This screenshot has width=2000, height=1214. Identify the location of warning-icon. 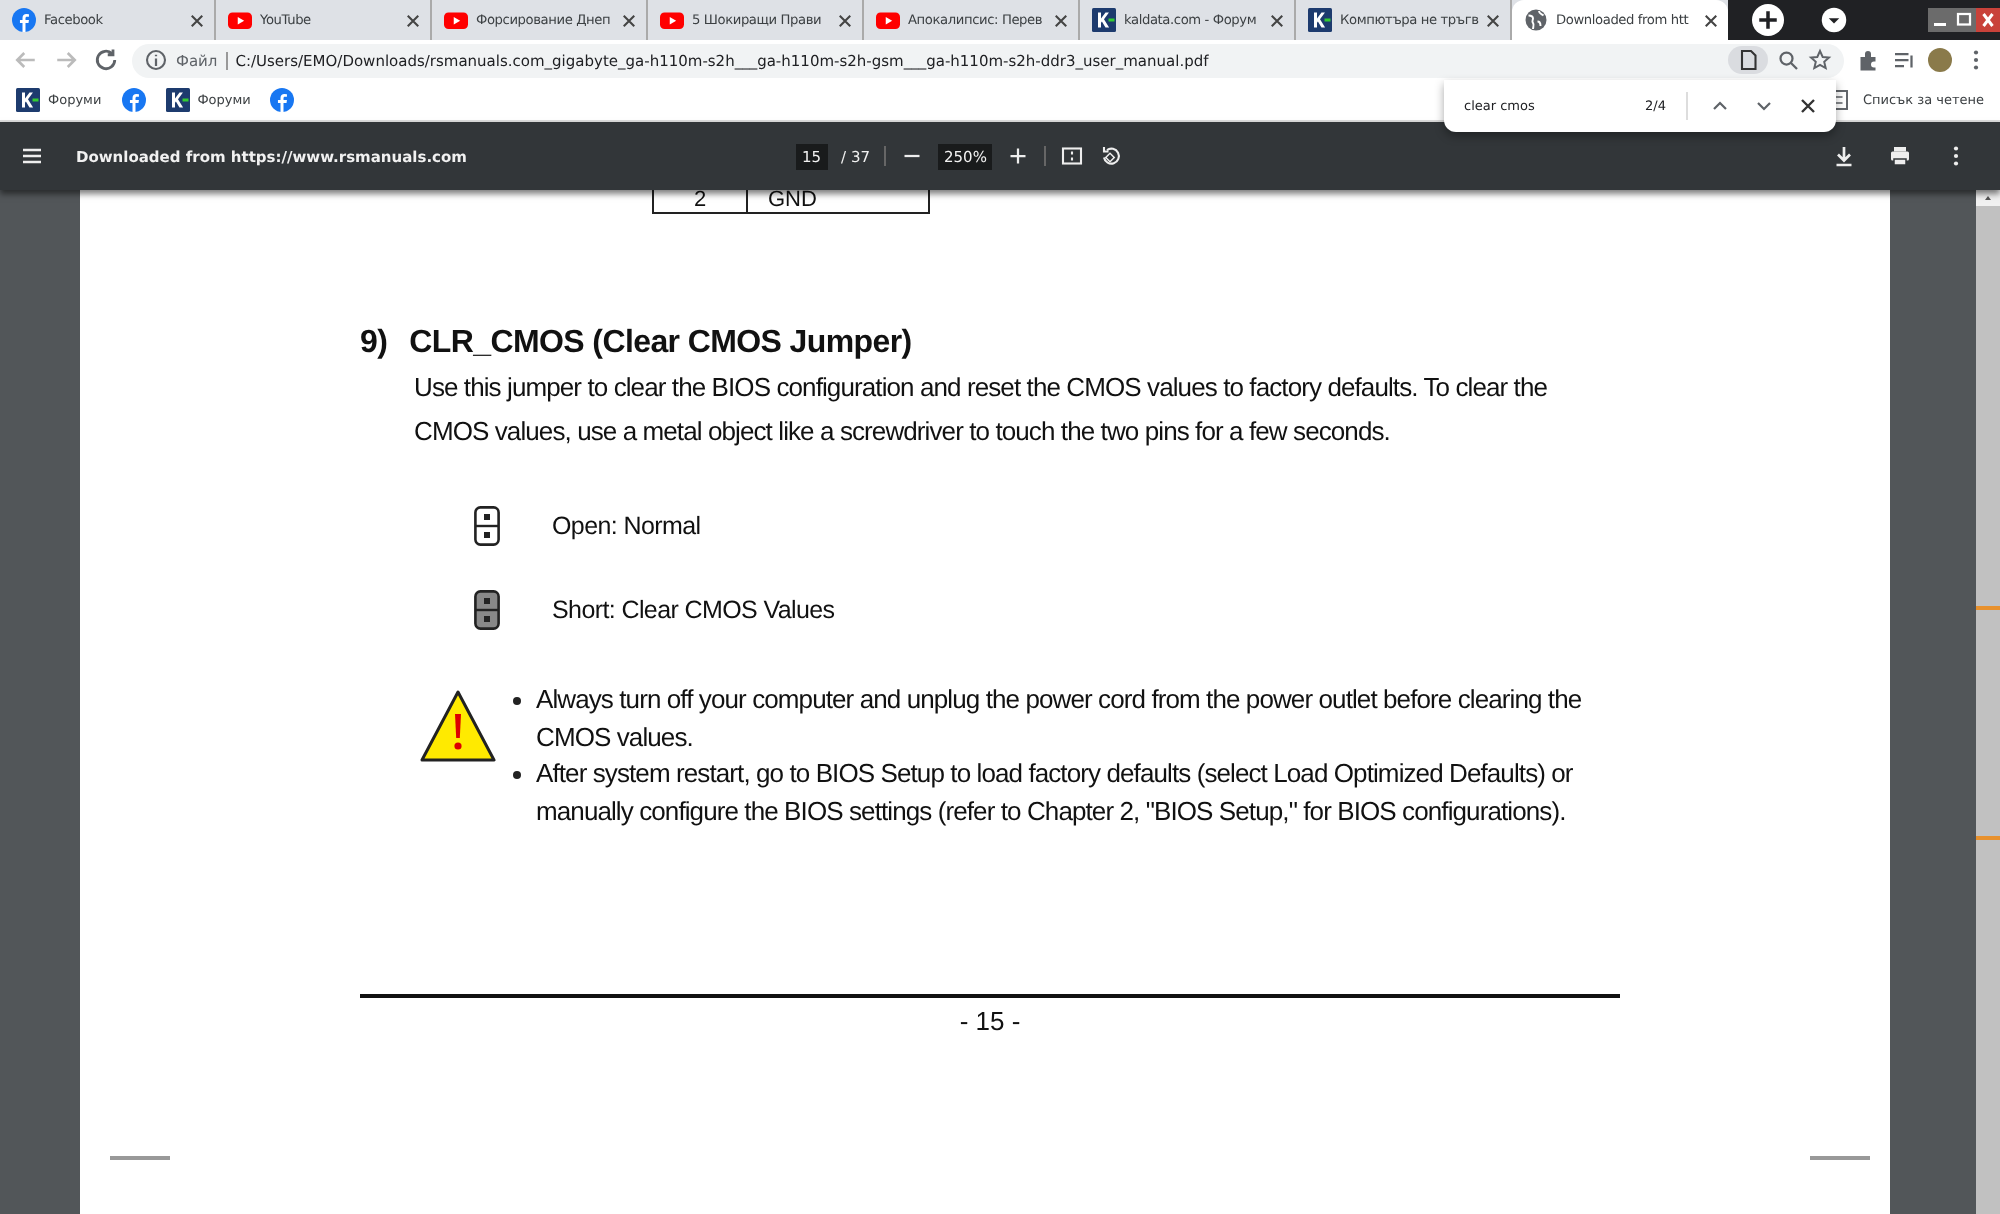
(458, 726).